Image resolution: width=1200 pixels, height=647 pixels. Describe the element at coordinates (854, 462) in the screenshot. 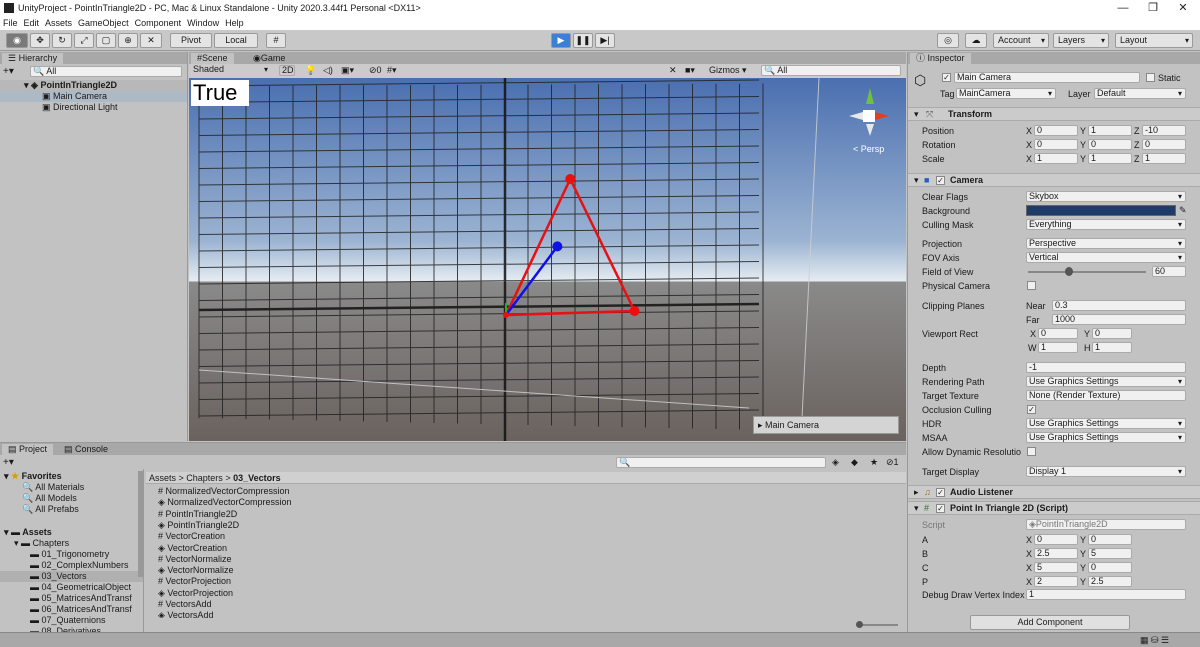

I see `search-by-label-icon: ◆` at that location.